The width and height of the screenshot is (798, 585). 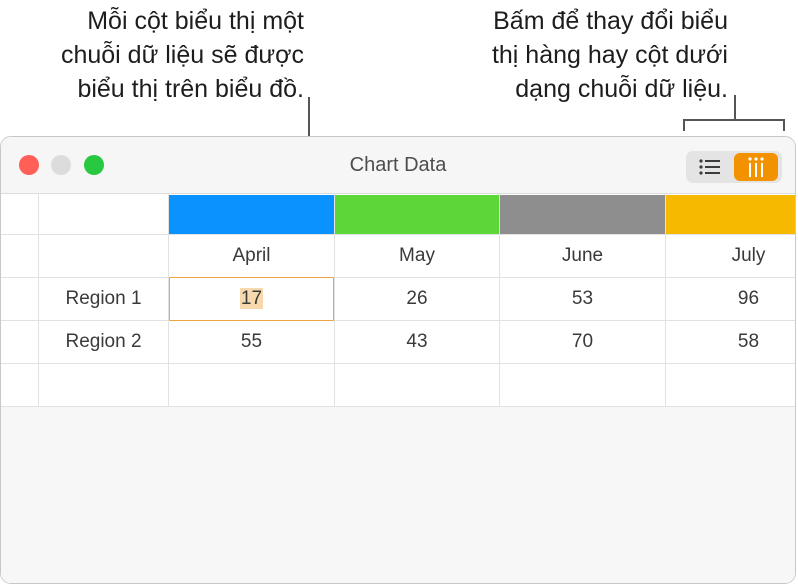 I want to click on series-toggle, so click(x=734, y=167).